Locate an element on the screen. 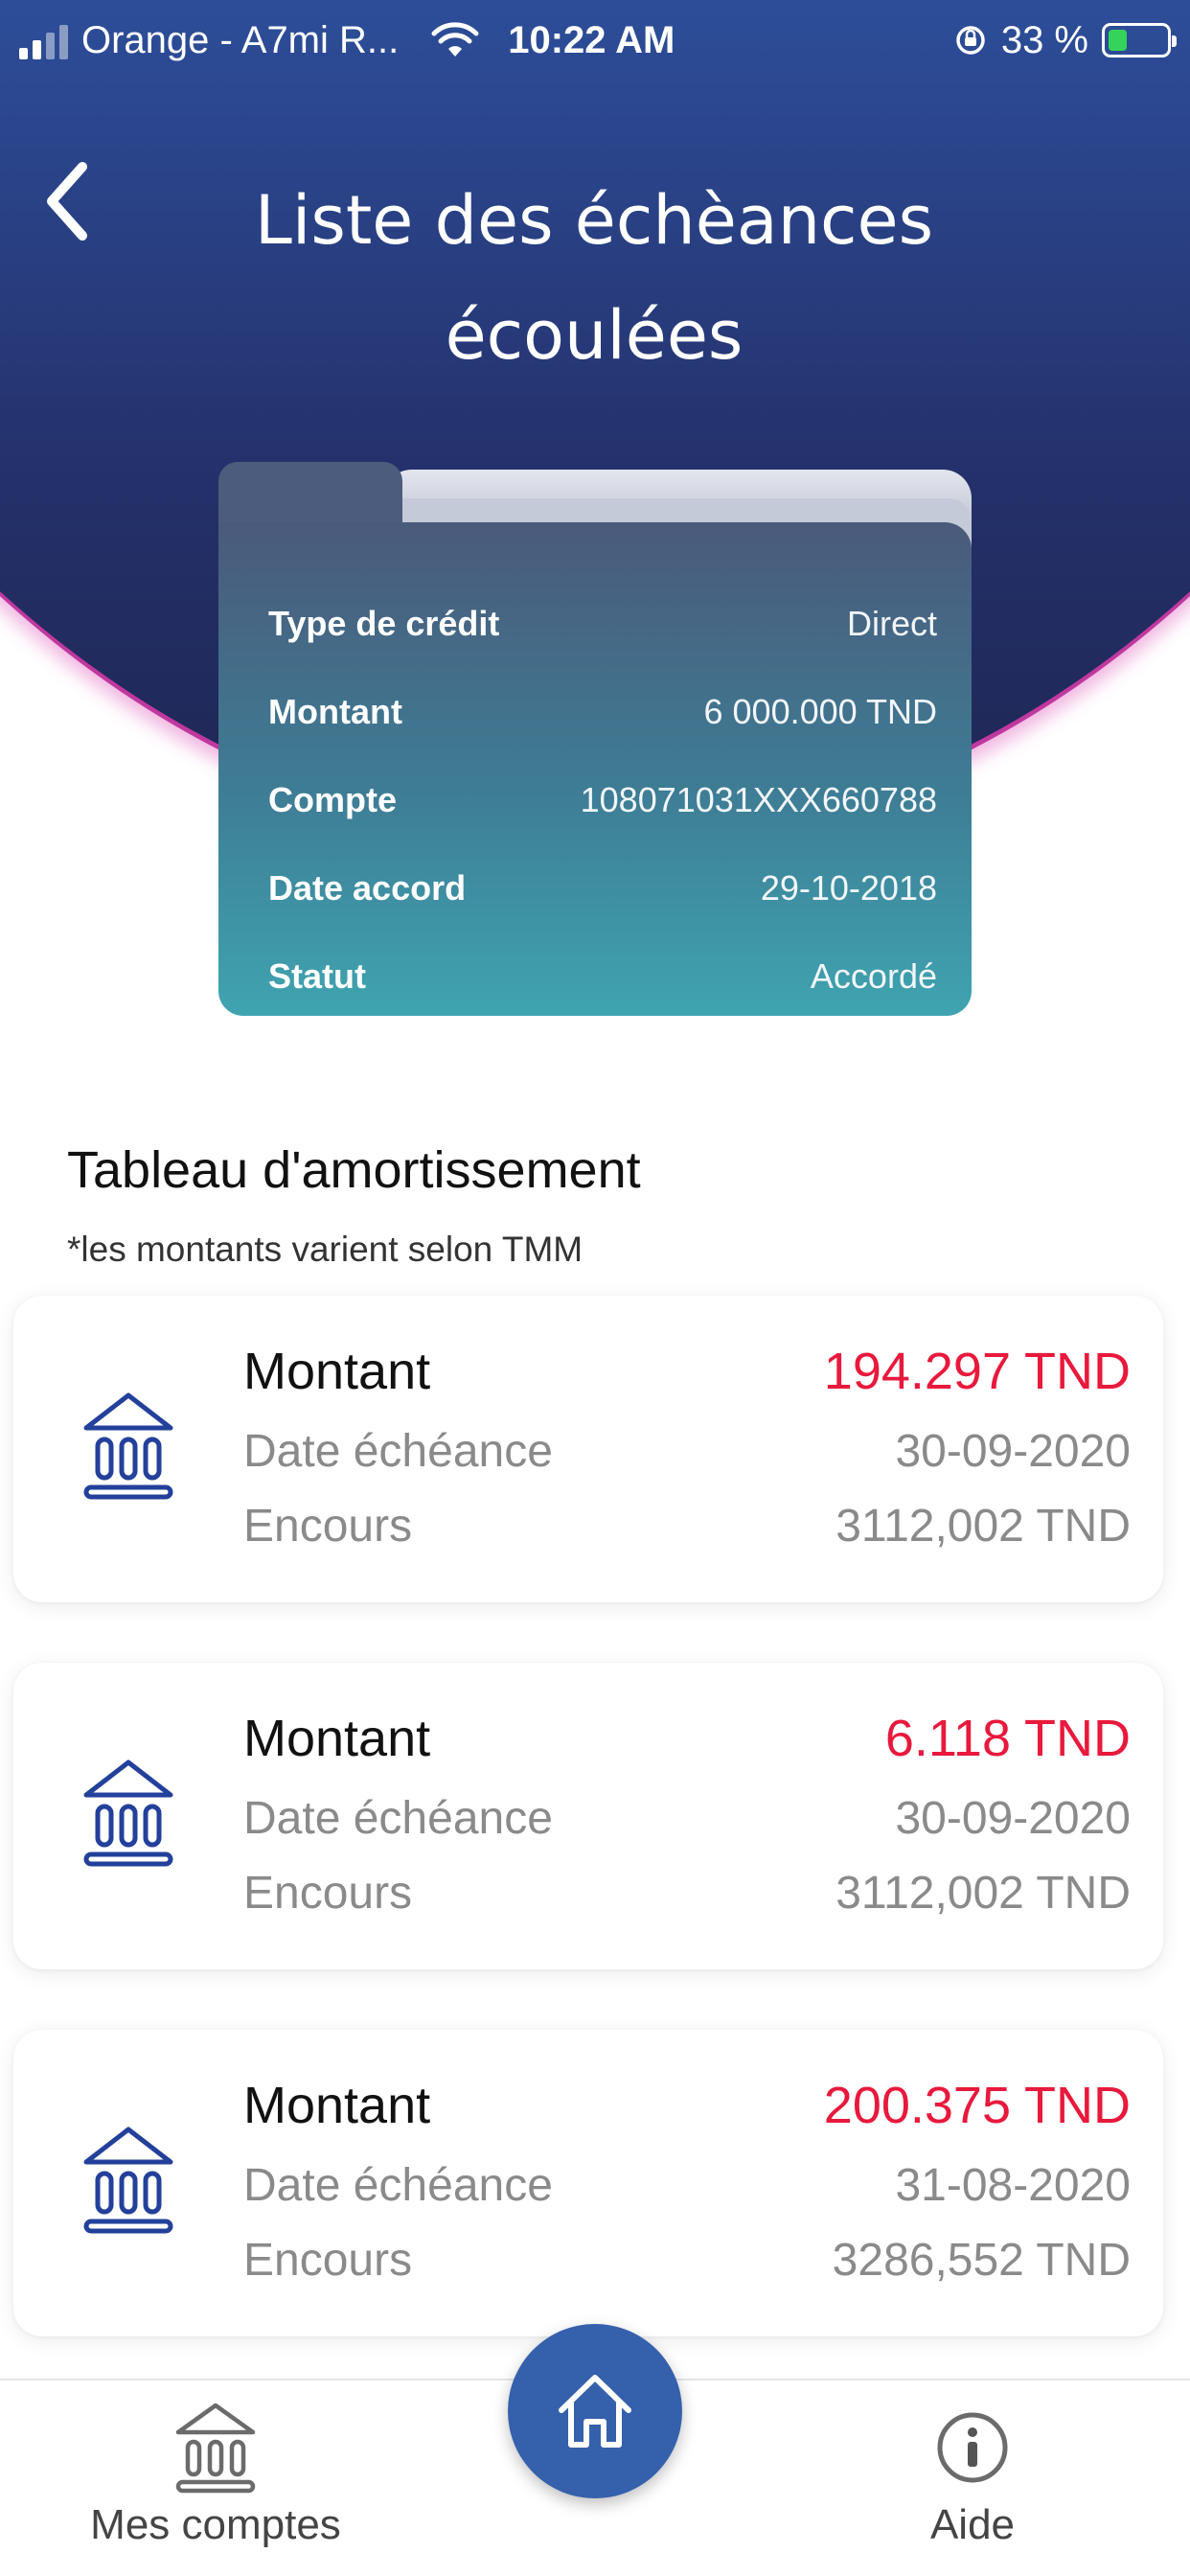 The width and height of the screenshot is (1190, 2576). amount-value: 6.118 TND is located at coordinates (1008, 1738).